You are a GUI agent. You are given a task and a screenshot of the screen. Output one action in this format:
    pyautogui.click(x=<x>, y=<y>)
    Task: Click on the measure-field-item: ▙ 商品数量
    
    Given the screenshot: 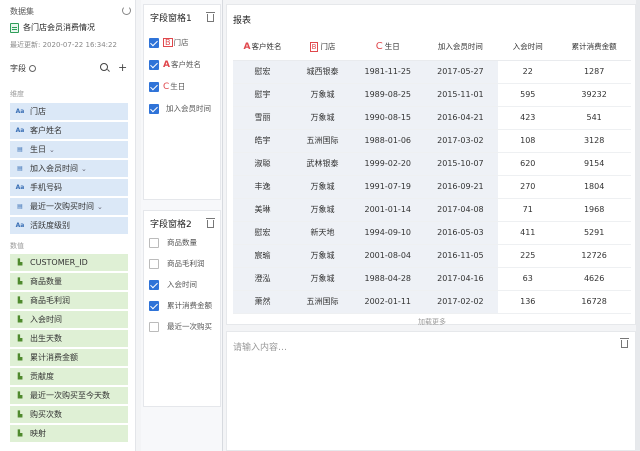 What is the action you would take?
    pyautogui.click(x=69, y=281)
    